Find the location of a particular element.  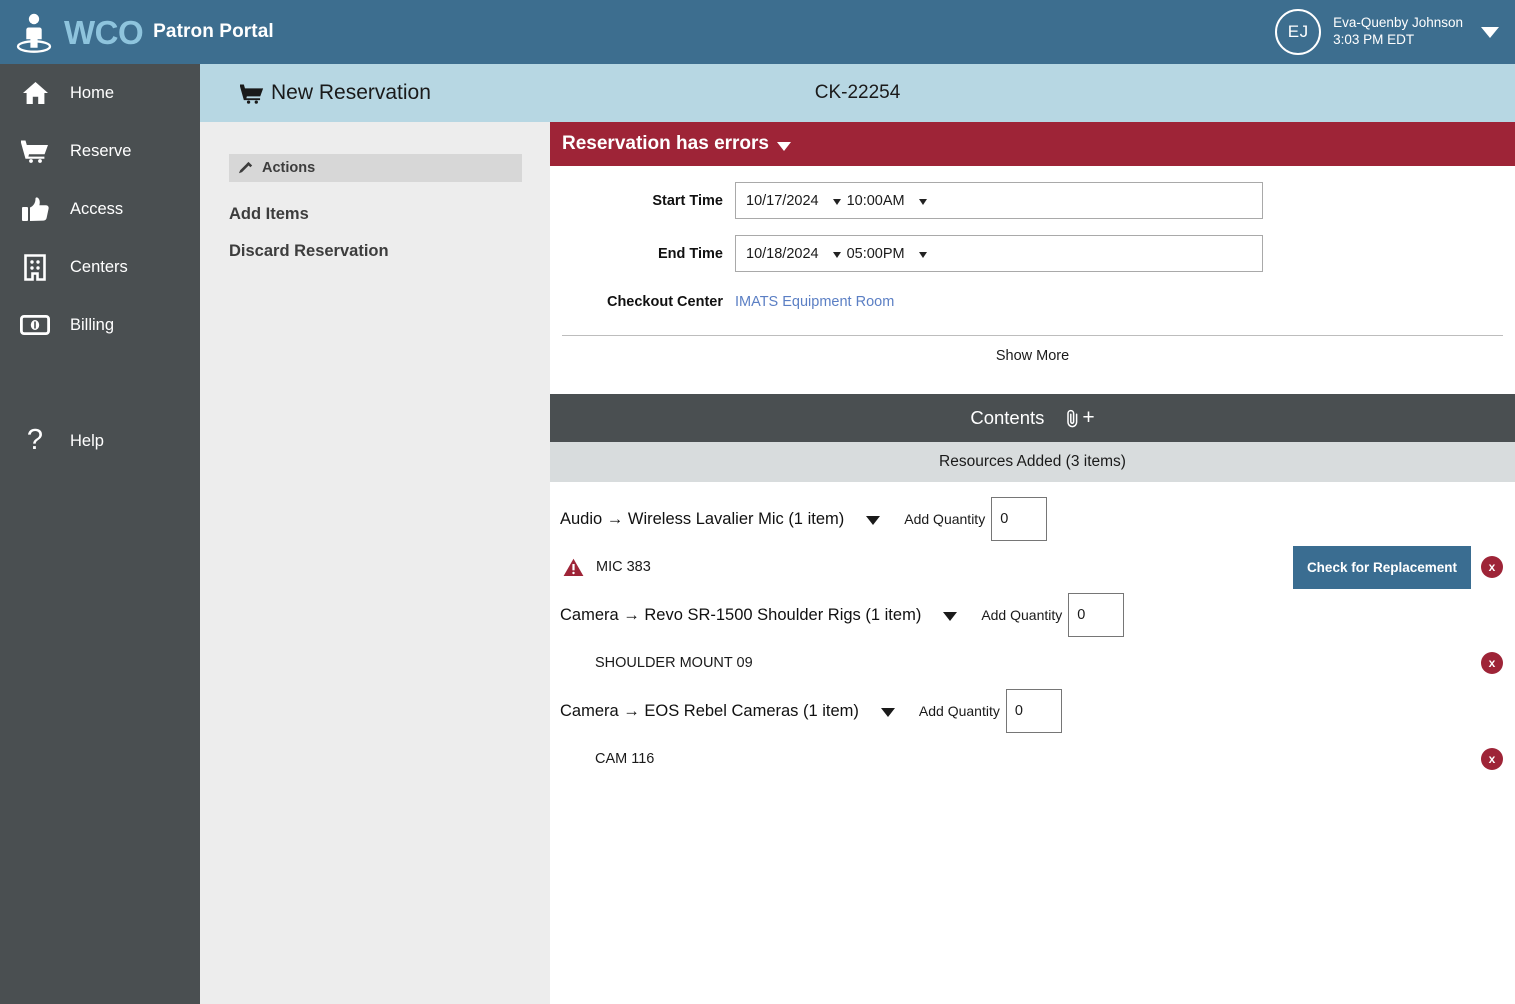

sidebar-item-centers: Centers is located at coordinates (100, 267).